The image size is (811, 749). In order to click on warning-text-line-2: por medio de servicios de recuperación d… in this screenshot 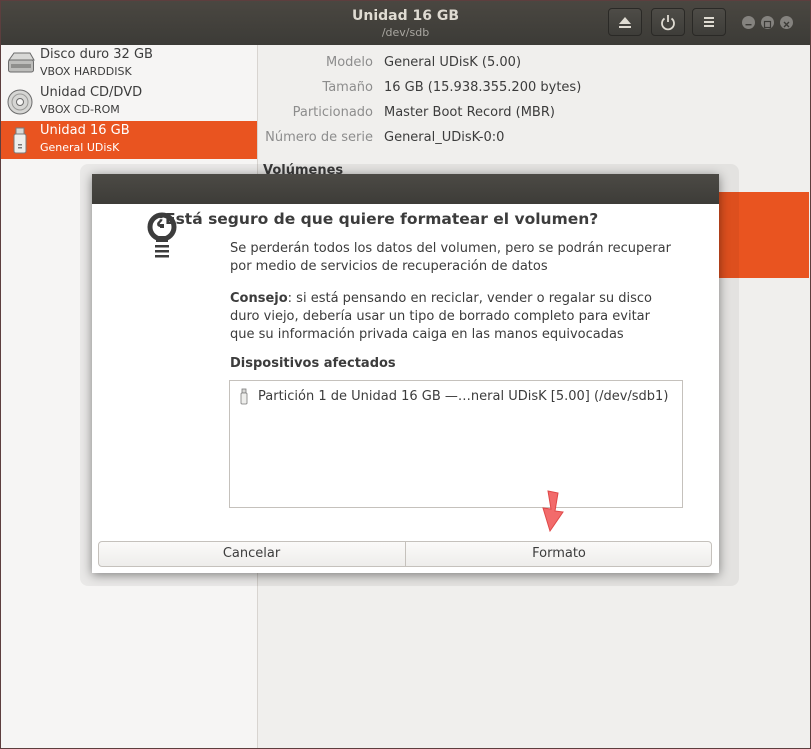, I will do `click(389, 266)`.